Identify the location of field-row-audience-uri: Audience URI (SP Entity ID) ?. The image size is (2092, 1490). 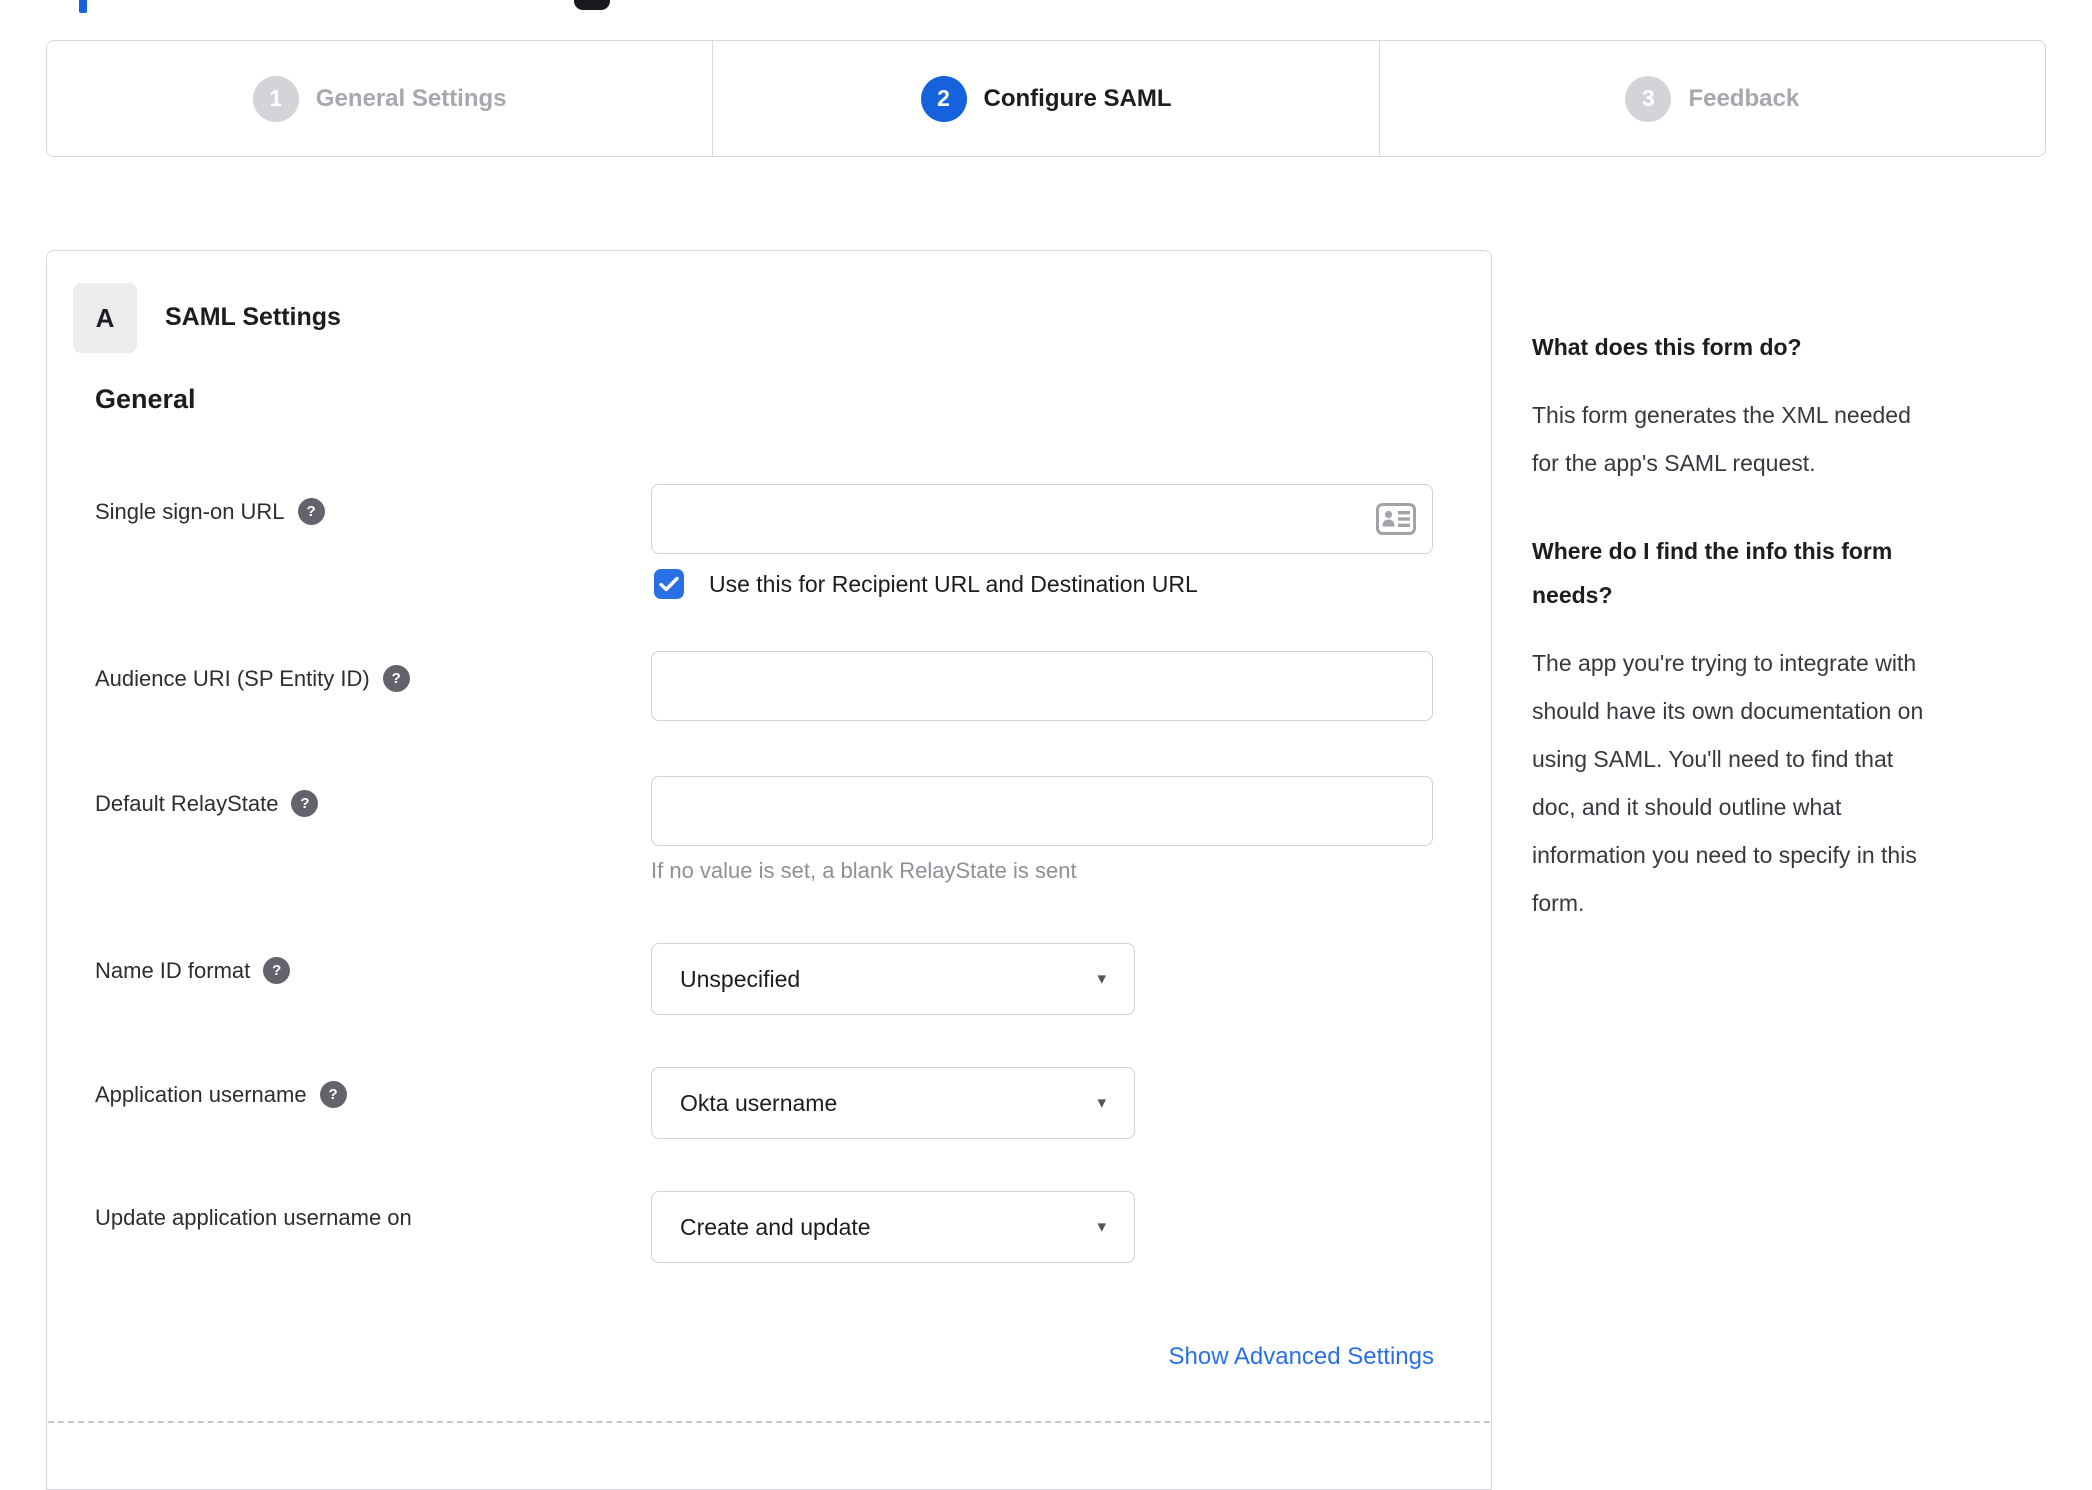
(769, 686).